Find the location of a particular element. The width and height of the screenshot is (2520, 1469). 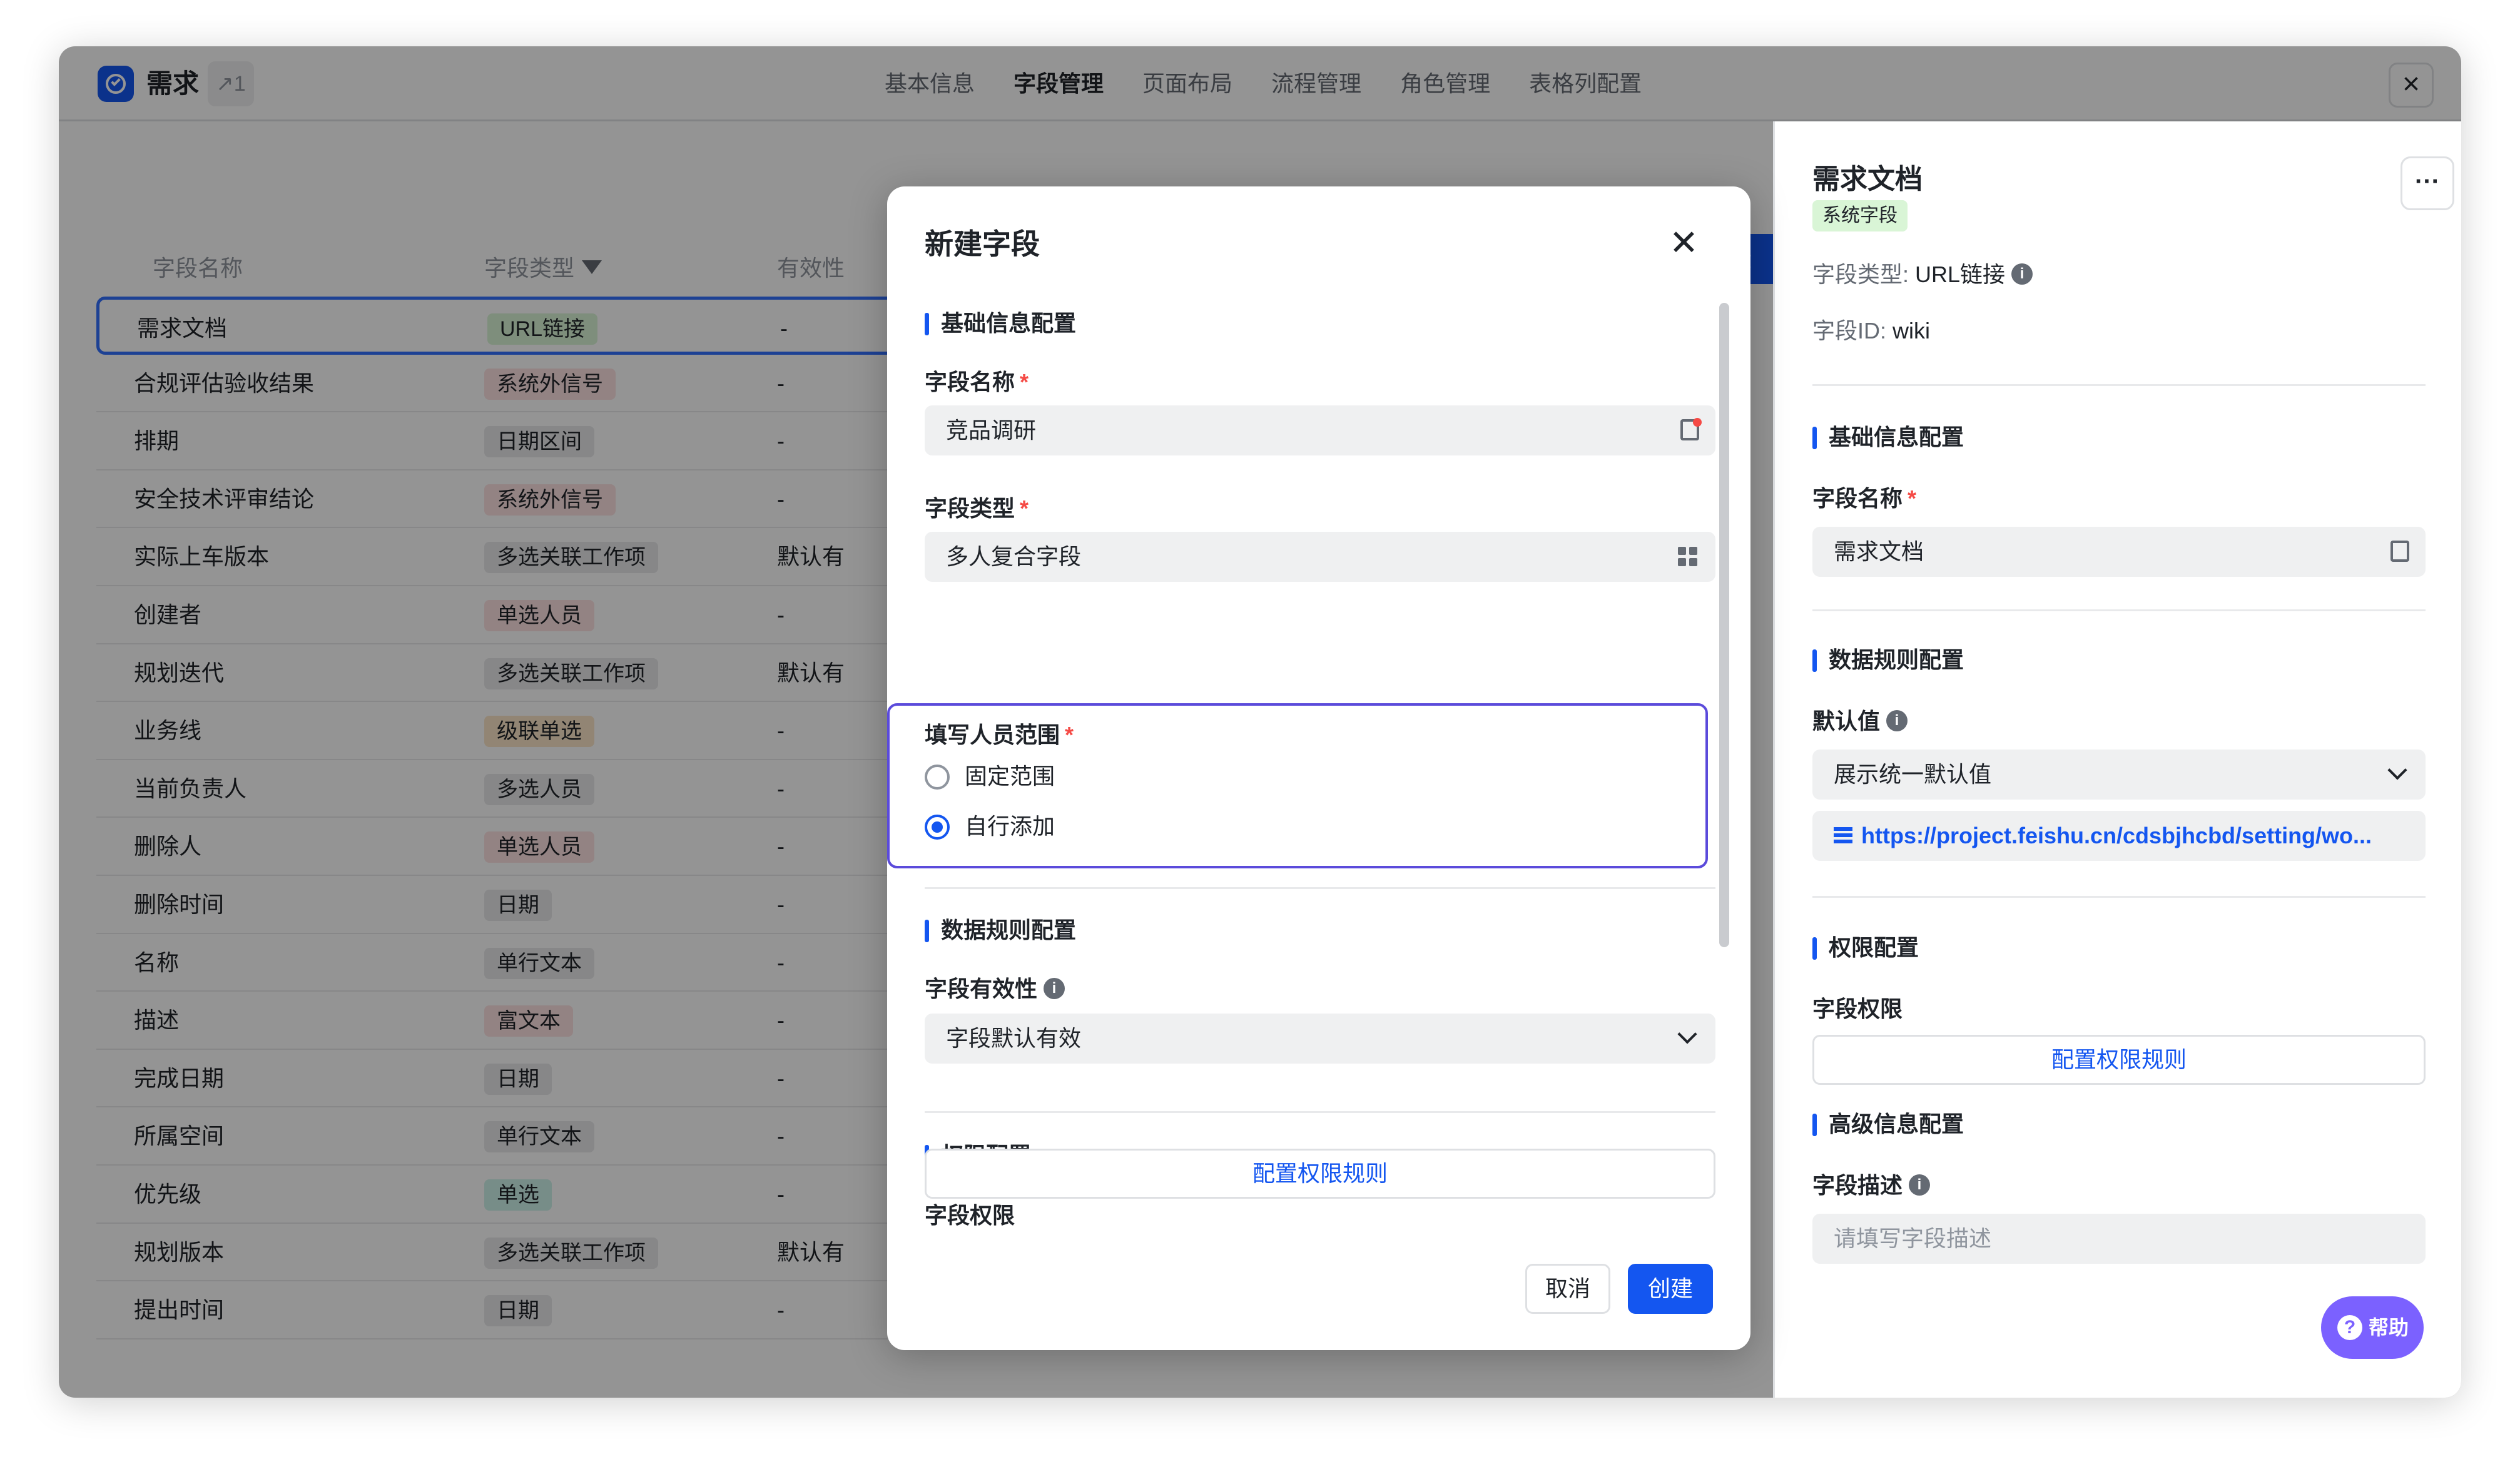

field-type-label: 字段类型 * is located at coordinates (977, 508).